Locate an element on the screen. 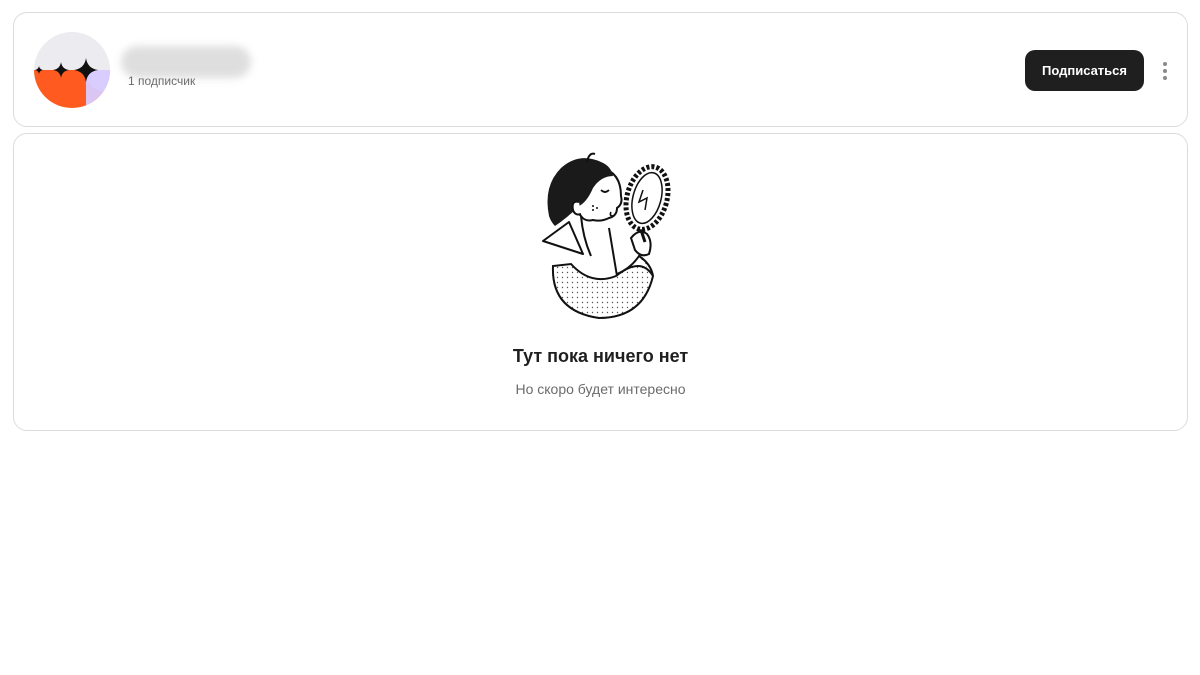 The height and width of the screenshot is (675, 1200). man-with-mirror-illustration is located at coordinates (606, 236).